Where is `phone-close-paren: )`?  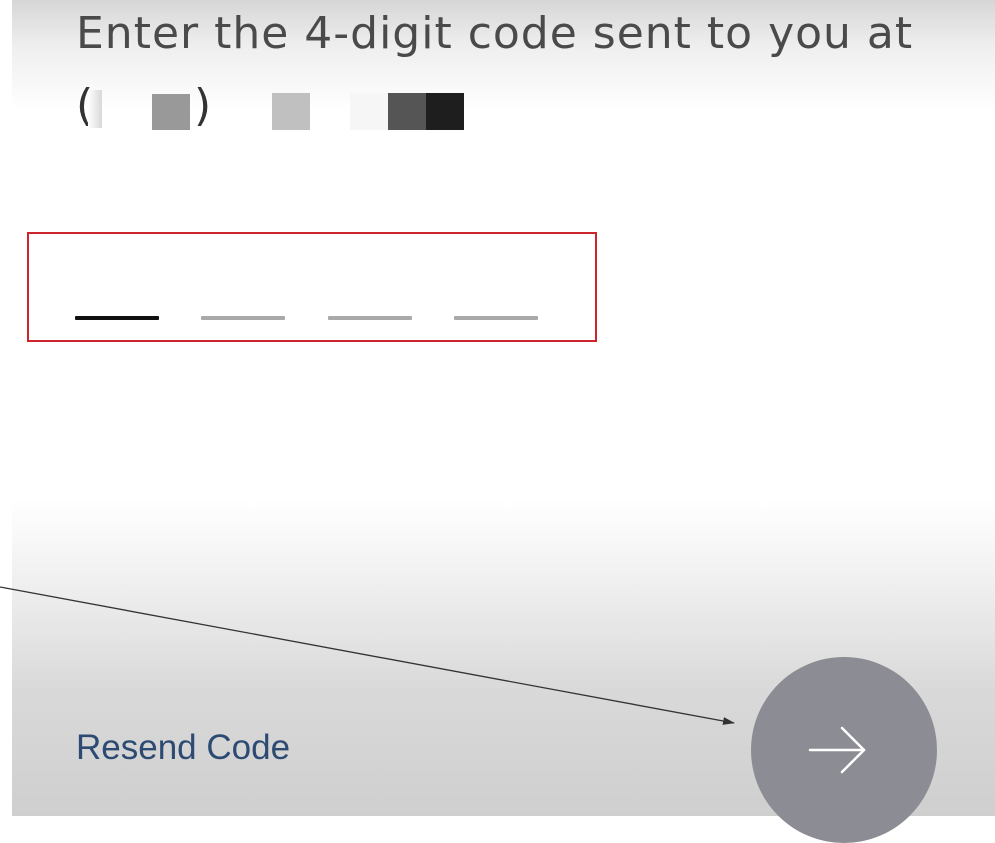
phone-close-paren: ) is located at coordinates (203, 105).